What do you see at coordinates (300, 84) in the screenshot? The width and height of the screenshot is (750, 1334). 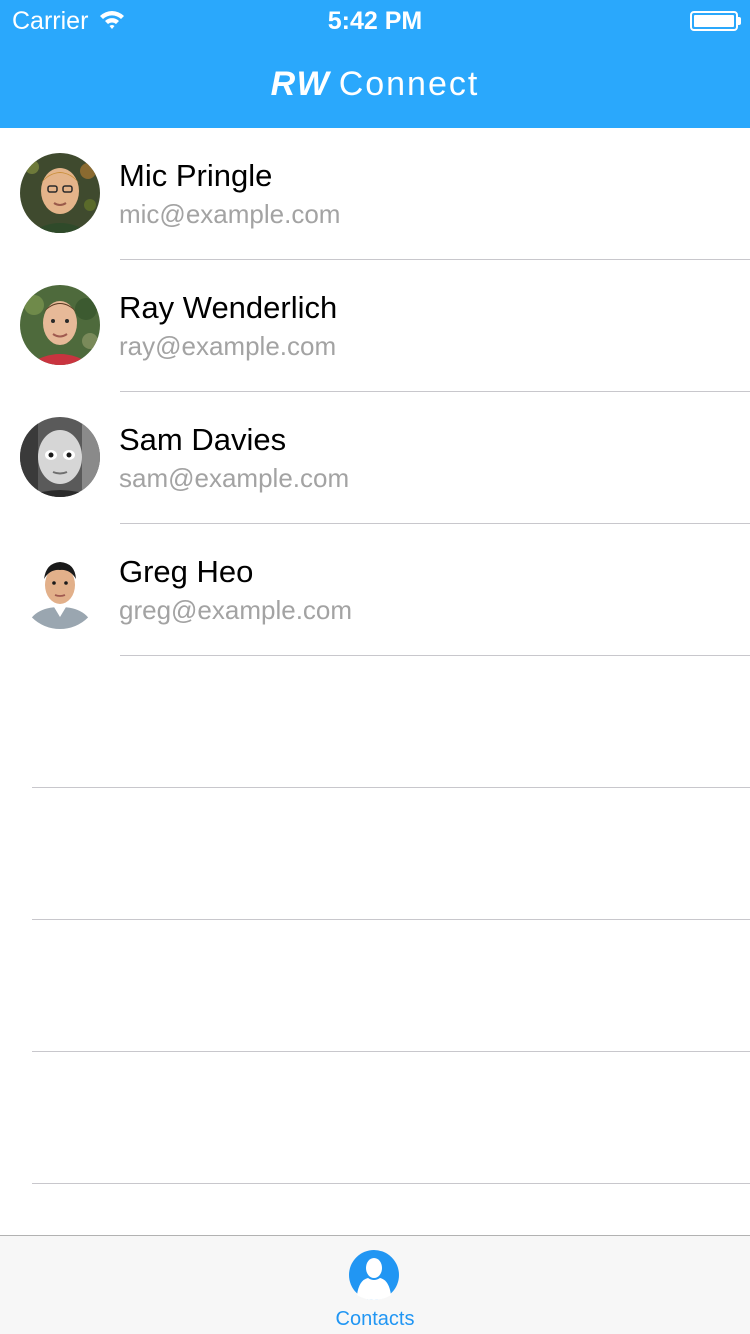 I see `title-brand: RW` at bounding box center [300, 84].